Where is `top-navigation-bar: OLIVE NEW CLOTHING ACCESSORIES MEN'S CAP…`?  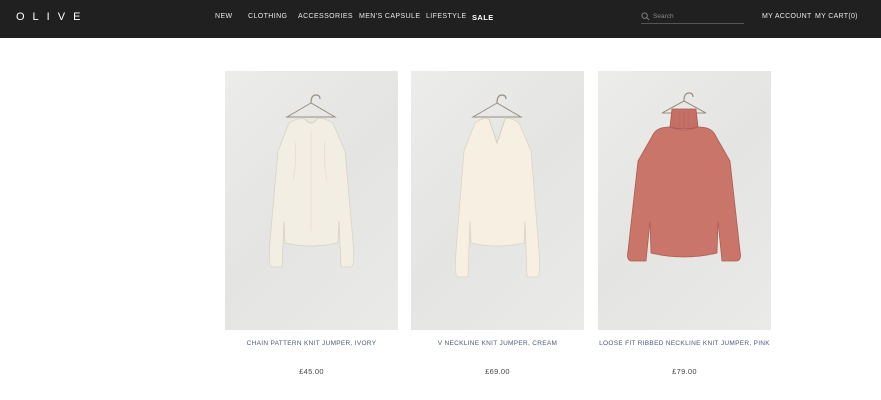 top-navigation-bar: OLIVE NEW CLOTHING ACCESSORIES MEN'S CAP… is located at coordinates (440, 19).